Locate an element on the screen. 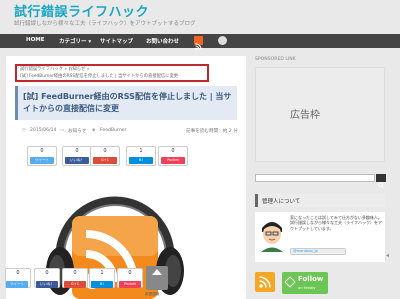 The image size is (400, 299). article-date: 2015/06/14 is located at coordinates (43, 130).